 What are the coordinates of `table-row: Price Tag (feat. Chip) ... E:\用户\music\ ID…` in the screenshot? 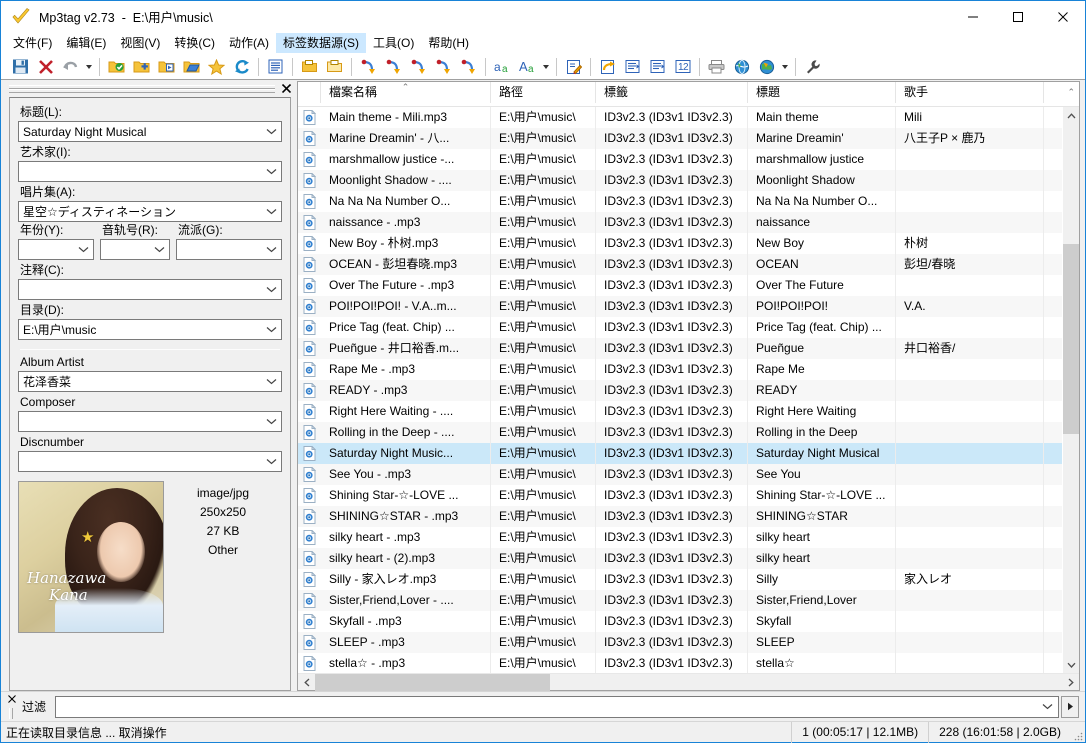 It's located at (680, 327).